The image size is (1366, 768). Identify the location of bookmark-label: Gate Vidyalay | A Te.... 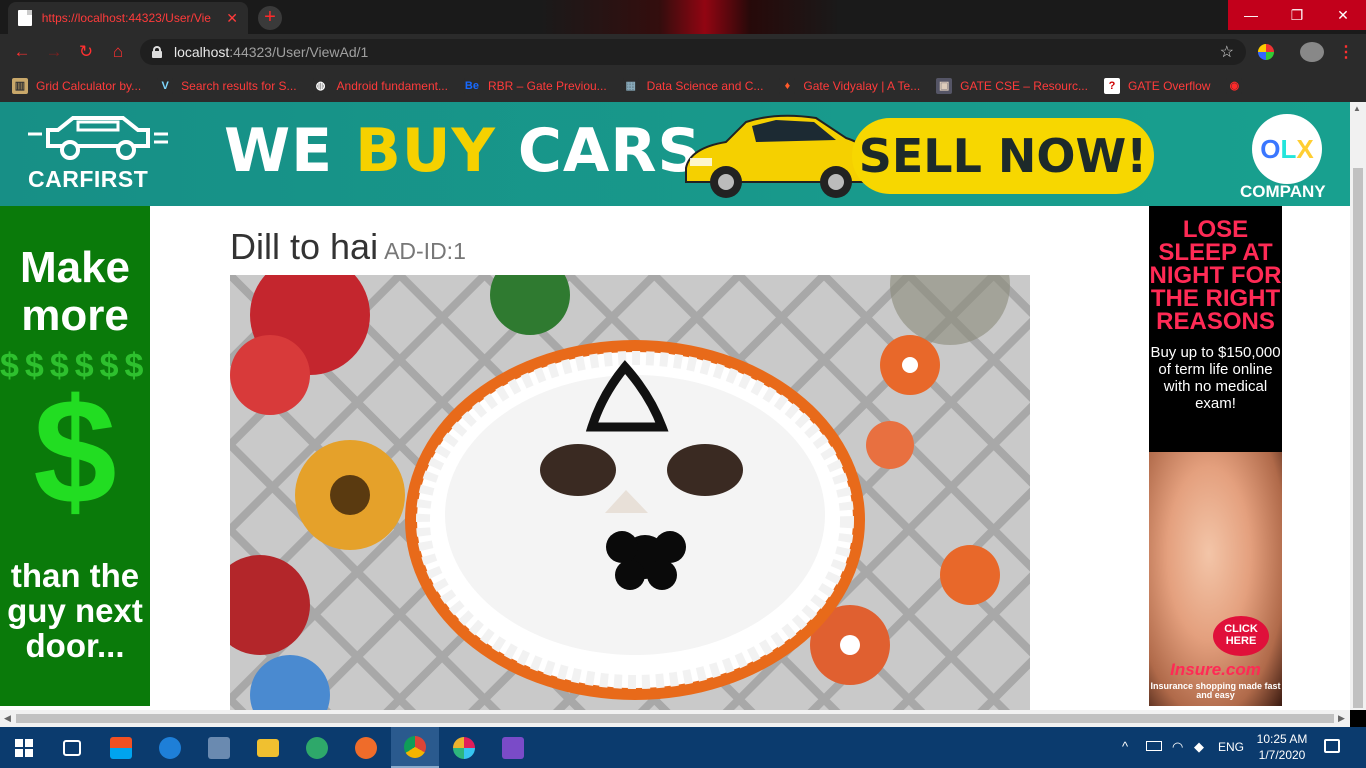
(862, 86).